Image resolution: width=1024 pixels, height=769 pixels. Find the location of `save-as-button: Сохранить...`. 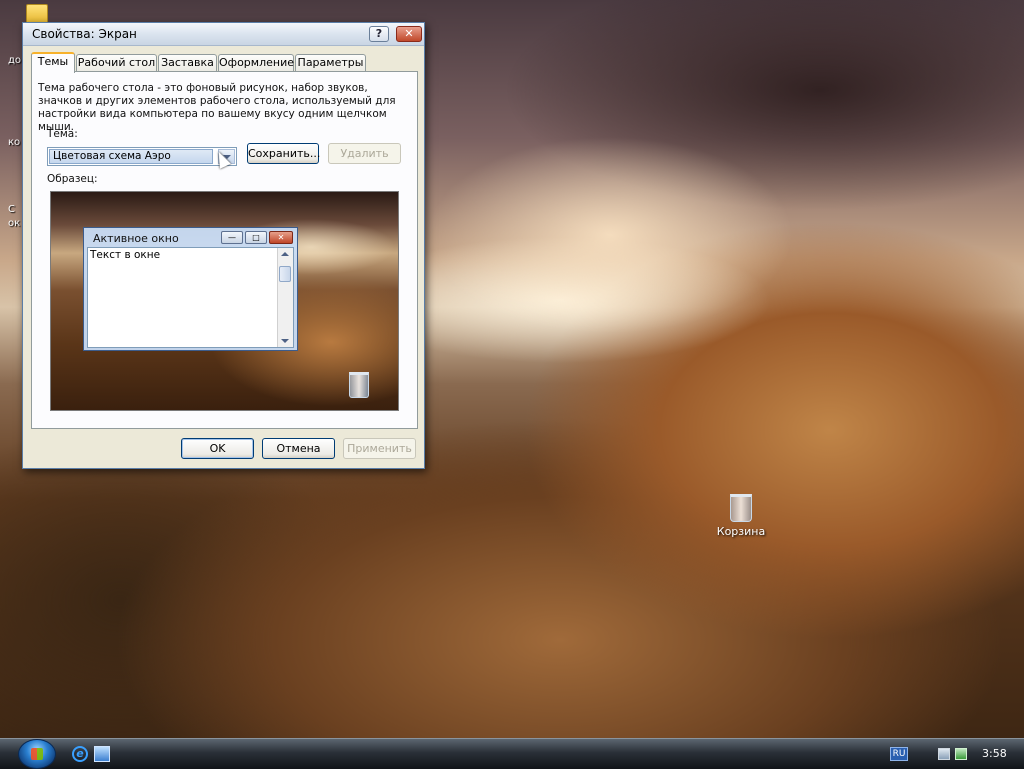

save-as-button: Сохранить... is located at coordinates (283, 153).